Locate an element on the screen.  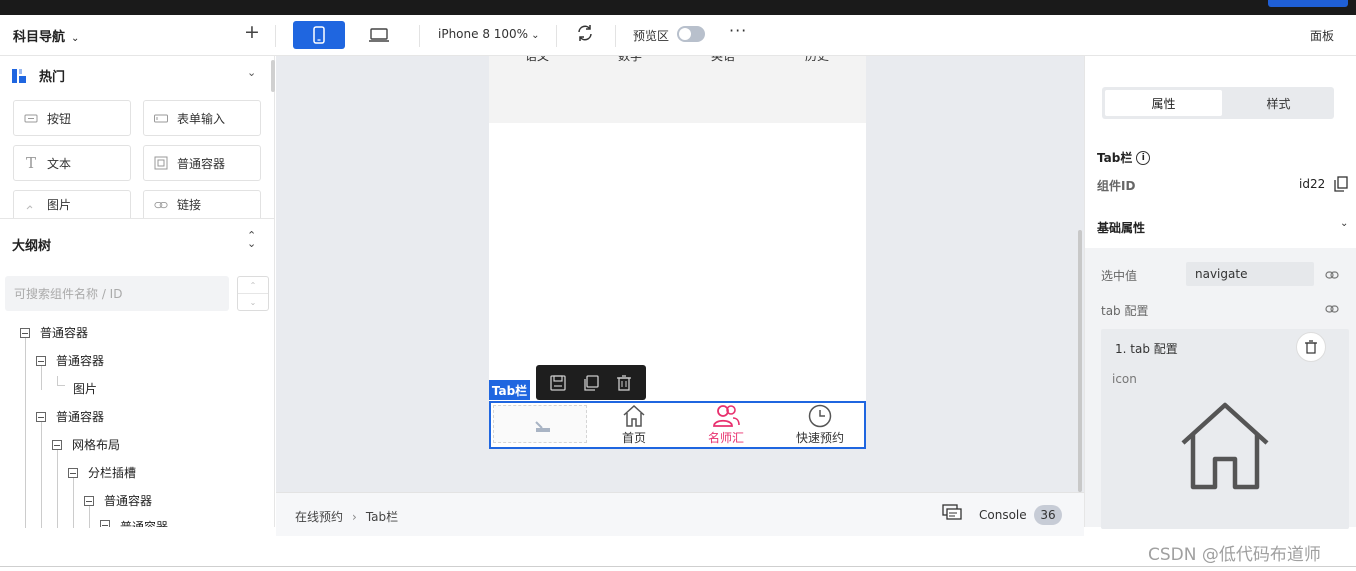
outline-stepper: ⌃ ⌄ is located at coordinates (253, 293).